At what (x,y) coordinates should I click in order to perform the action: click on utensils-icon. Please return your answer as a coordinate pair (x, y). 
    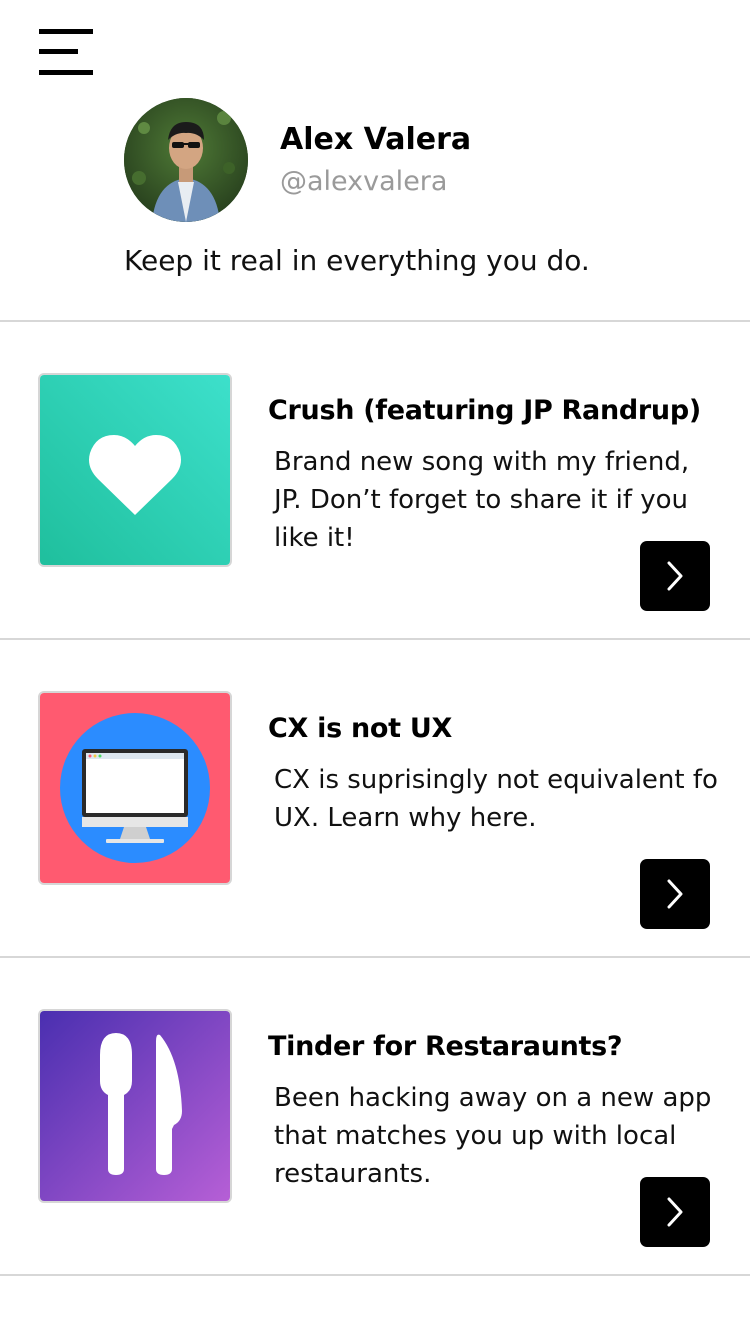
    Looking at the image, I should click on (135, 1106).